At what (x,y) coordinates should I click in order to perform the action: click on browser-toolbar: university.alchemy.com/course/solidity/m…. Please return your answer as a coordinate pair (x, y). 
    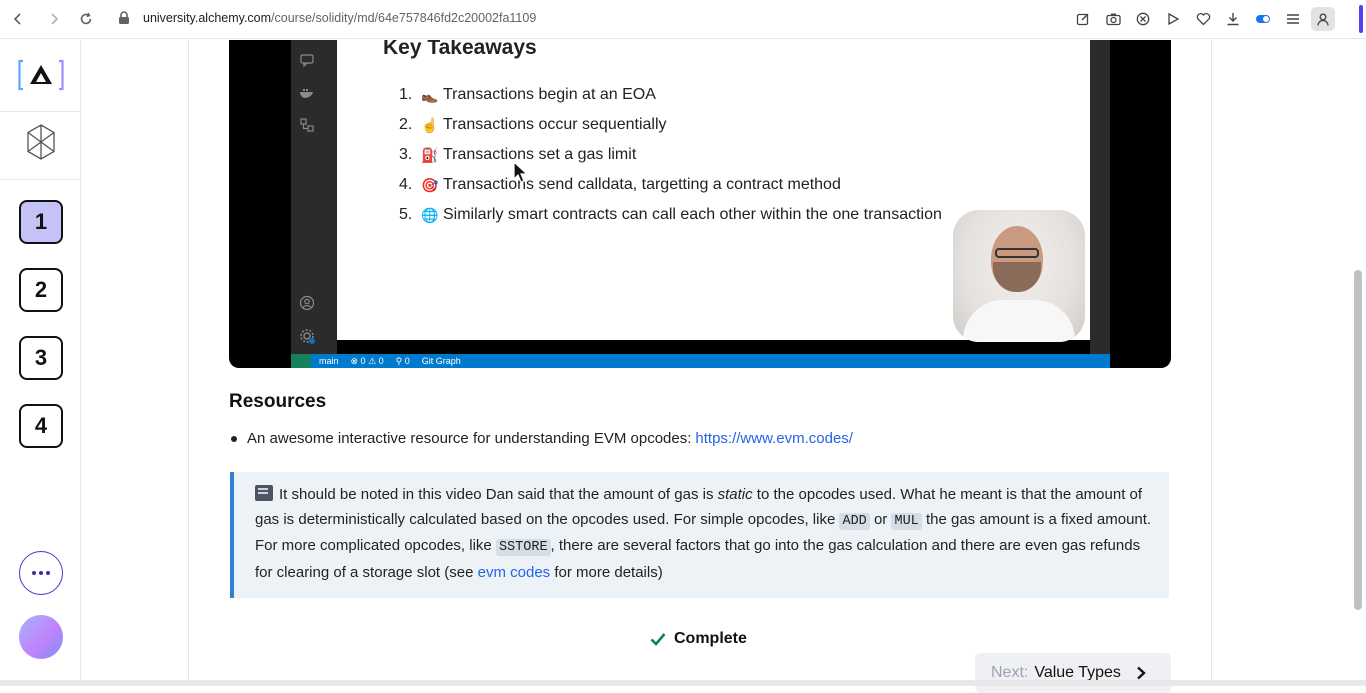
    Looking at the image, I should click on (683, 19).